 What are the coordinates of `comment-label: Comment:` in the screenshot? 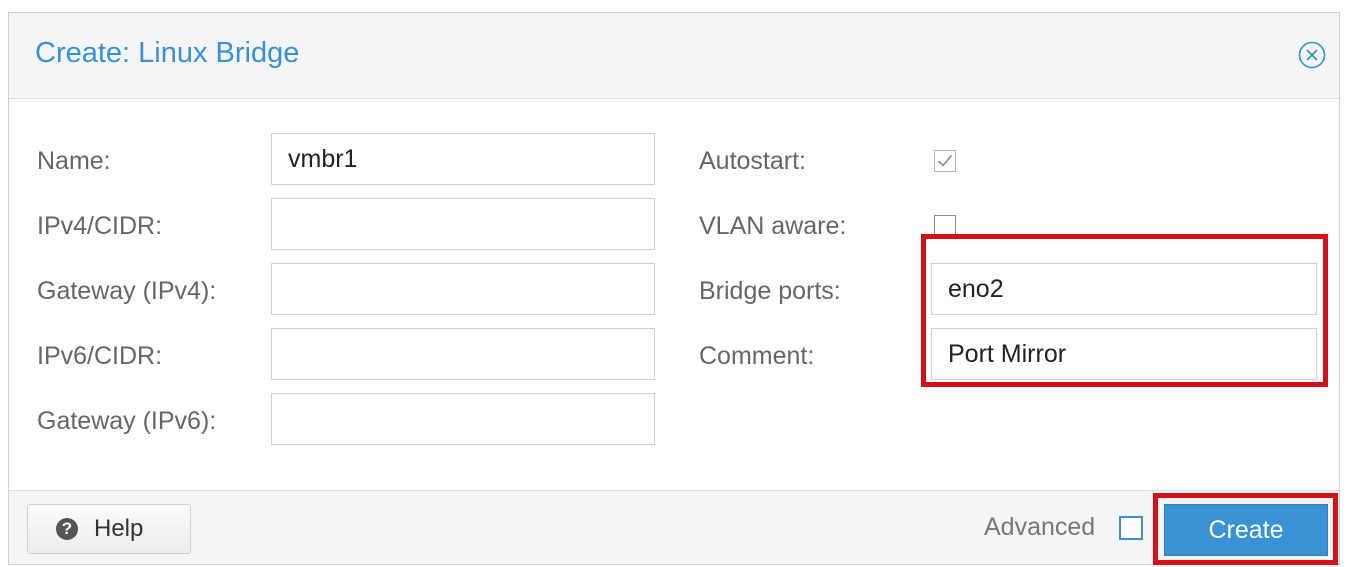 It's located at (757, 356).